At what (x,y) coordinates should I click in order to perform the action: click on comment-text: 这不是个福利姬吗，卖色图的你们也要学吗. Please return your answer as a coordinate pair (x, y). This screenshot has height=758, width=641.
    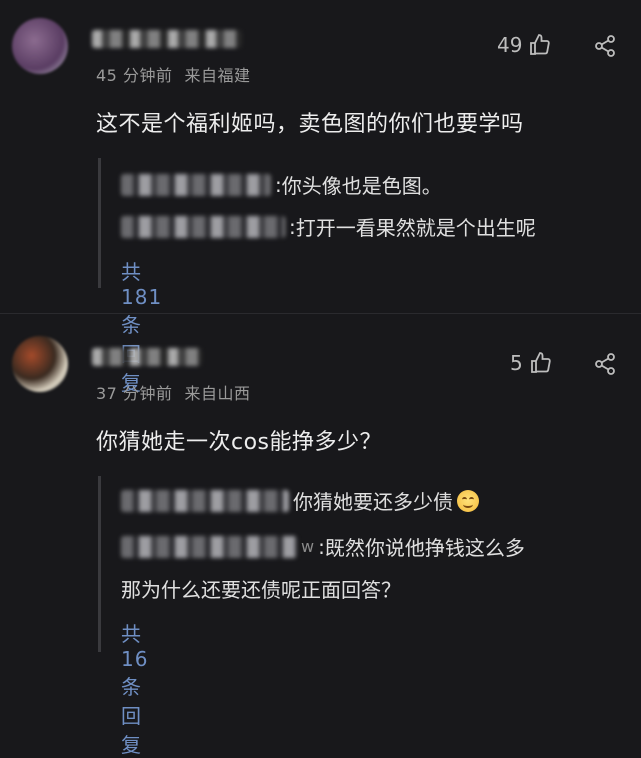
    Looking at the image, I should click on (310, 124).